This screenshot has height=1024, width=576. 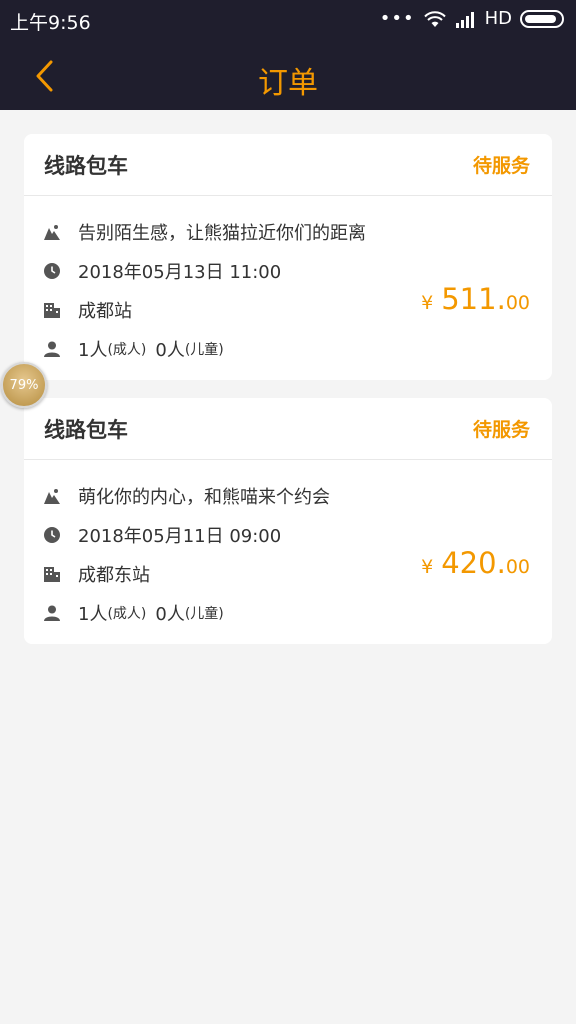 What do you see at coordinates (288, 20) in the screenshot?
I see `status-bar: 上午9:56 ••• HD` at bounding box center [288, 20].